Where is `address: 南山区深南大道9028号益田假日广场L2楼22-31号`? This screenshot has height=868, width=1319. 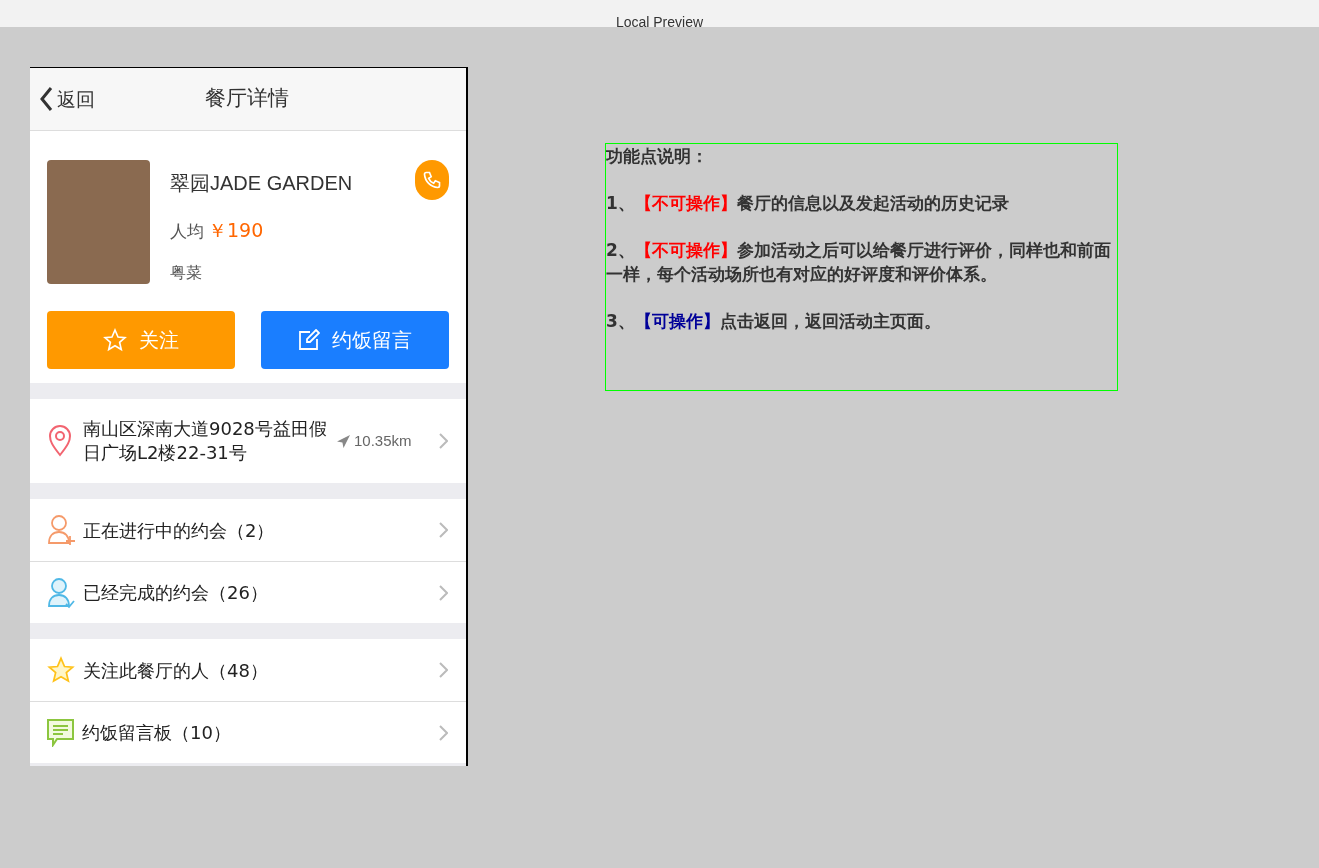 address: 南山区深南大道9028号益田假日广场L2楼22-31号 is located at coordinates (205, 441).